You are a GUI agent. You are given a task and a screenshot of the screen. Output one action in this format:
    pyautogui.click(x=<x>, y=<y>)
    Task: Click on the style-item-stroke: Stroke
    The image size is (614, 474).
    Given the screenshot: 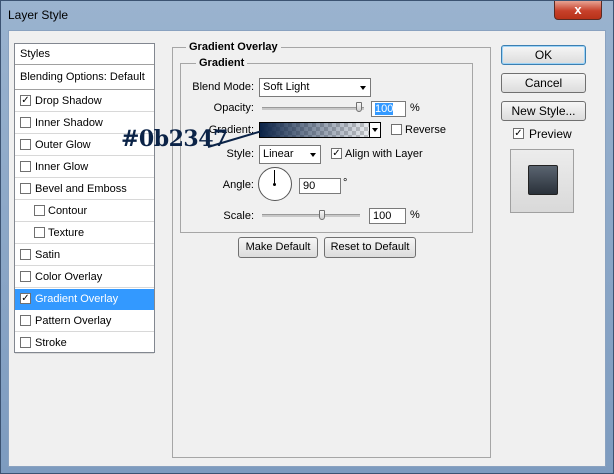 What is the action you would take?
    pyautogui.click(x=84, y=343)
    